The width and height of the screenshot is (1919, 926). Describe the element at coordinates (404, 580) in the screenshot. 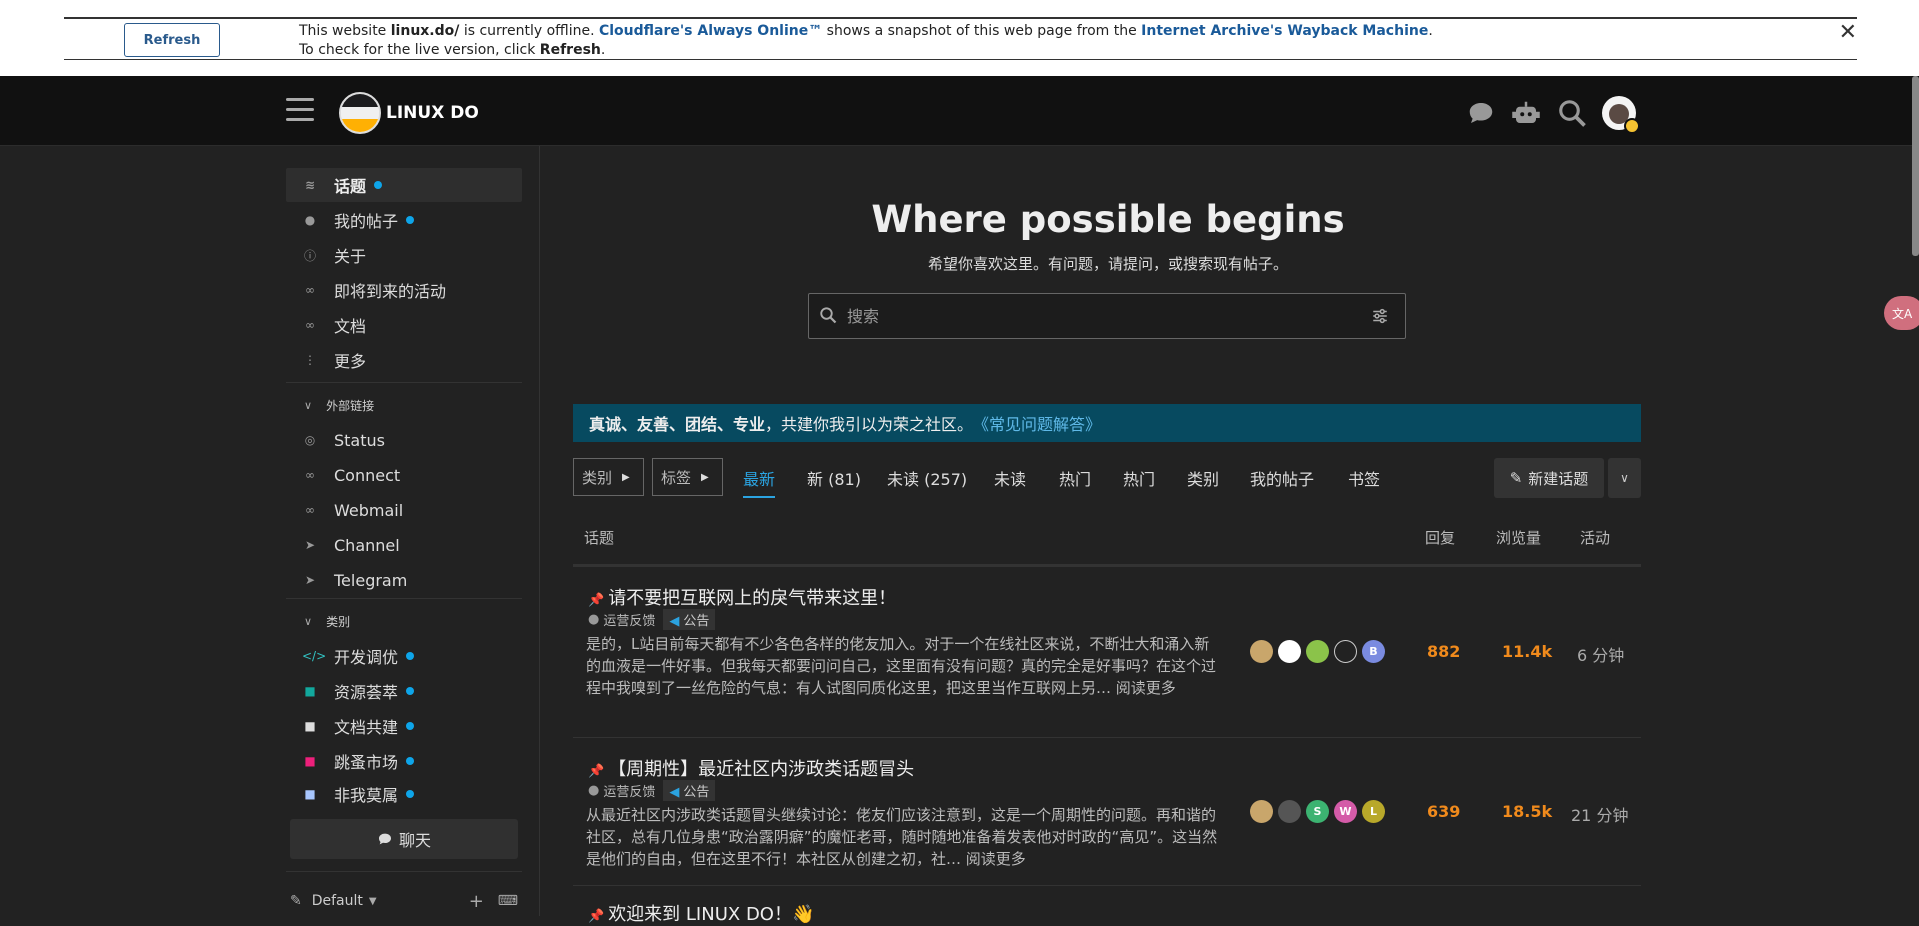

I see `sidebar-item-telegram: ➤ Telegram` at that location.